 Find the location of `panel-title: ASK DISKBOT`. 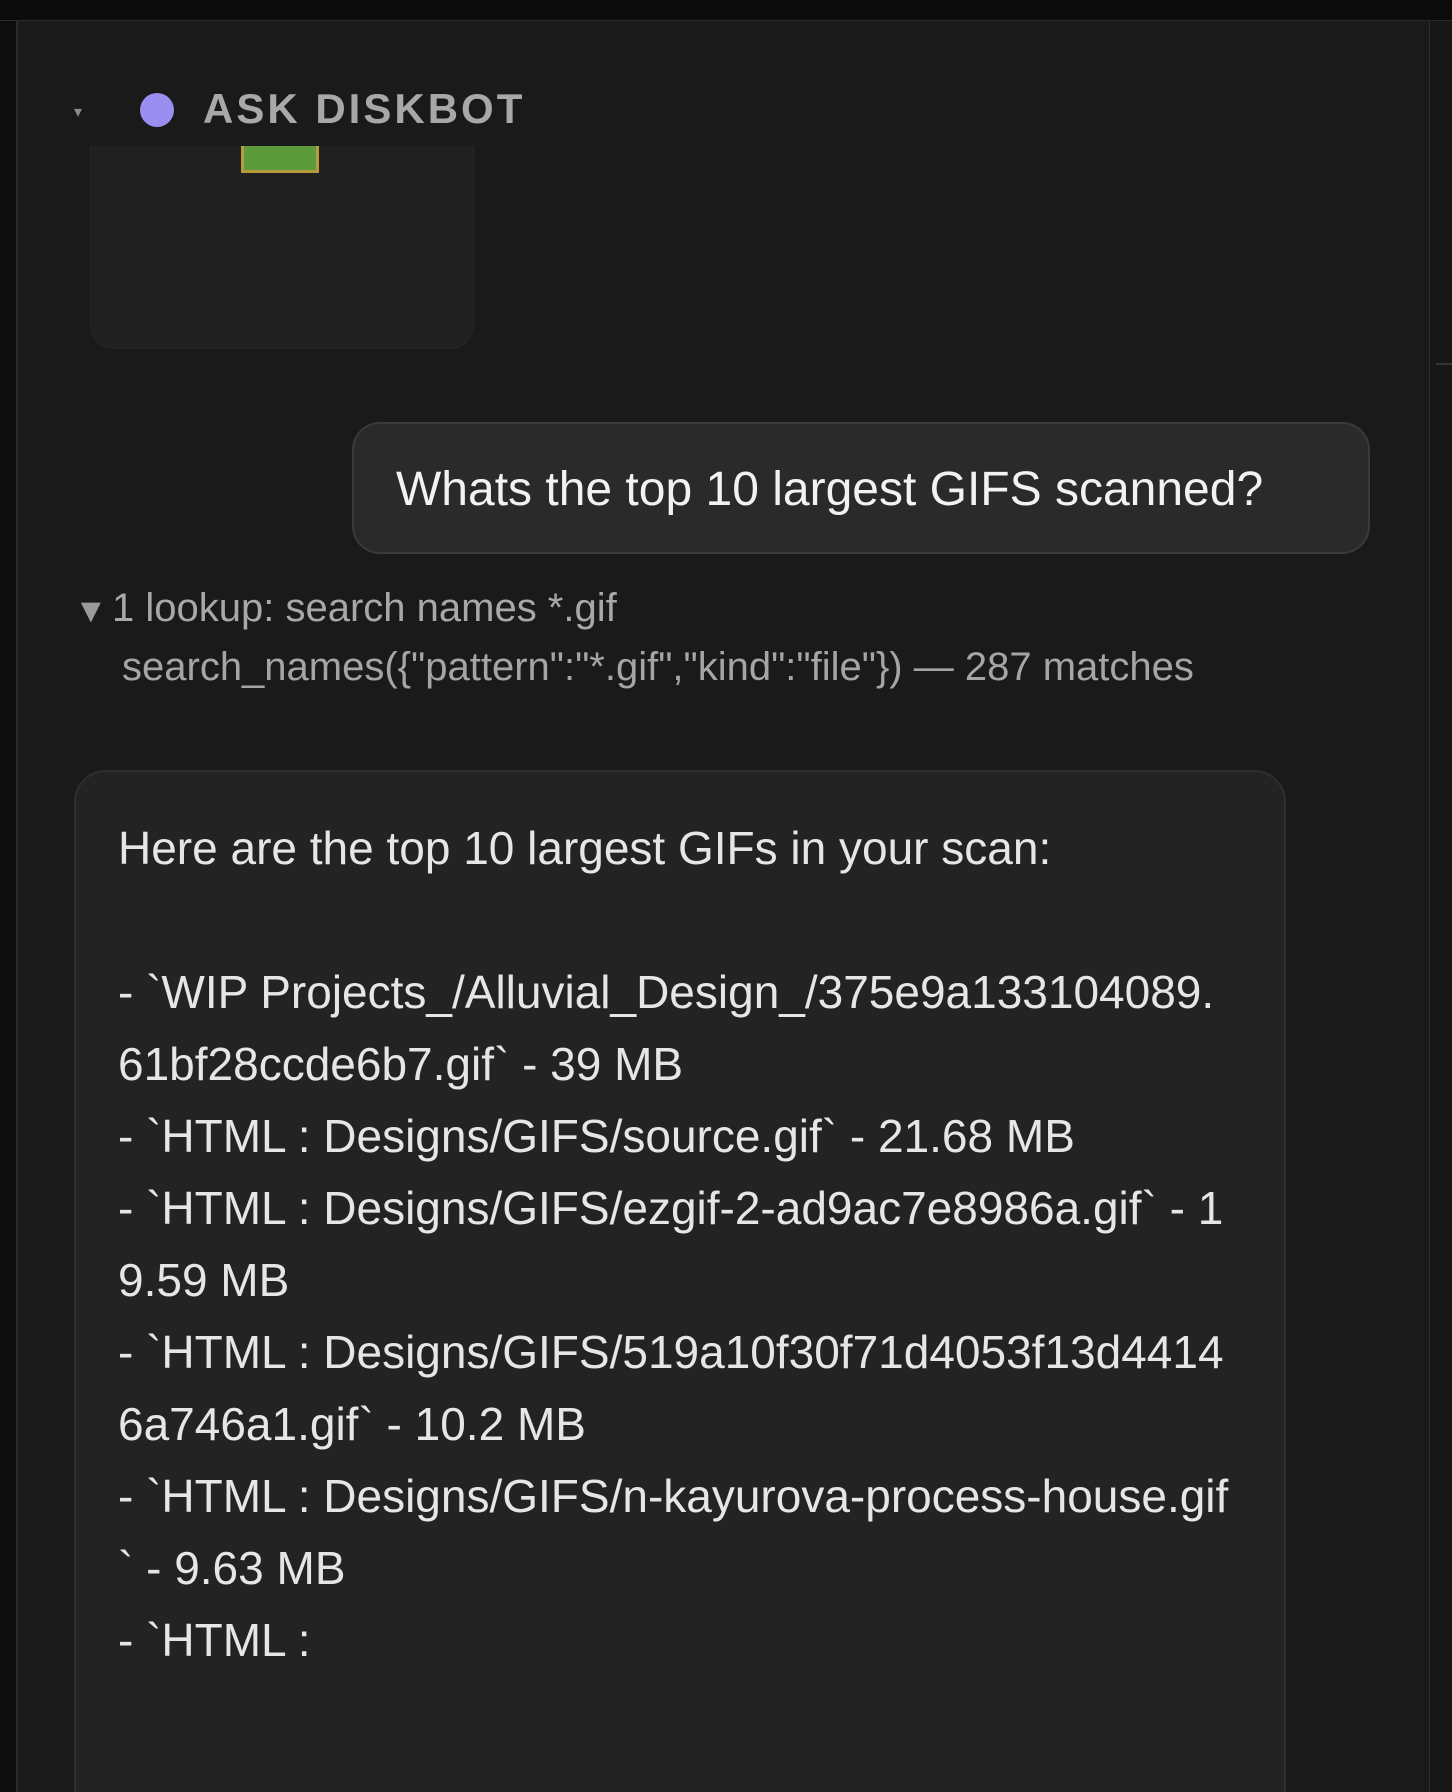

panel-title: ASK DISKBOT is located at coordinates (364, 108).